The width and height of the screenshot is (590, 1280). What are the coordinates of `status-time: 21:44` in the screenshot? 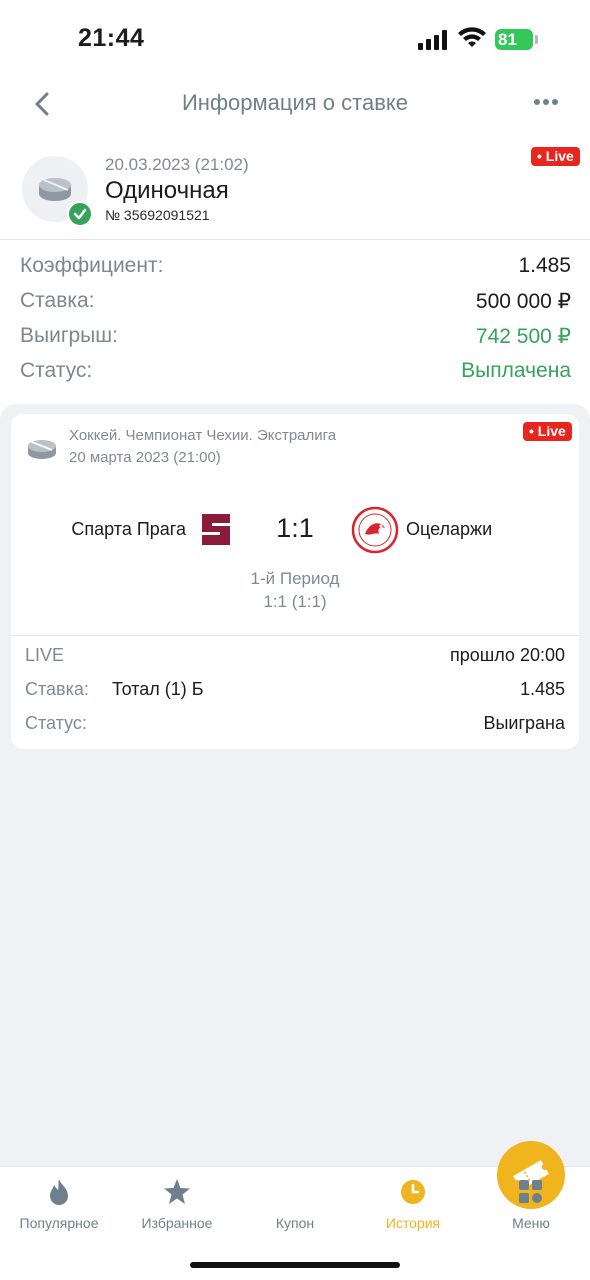 It's located at (111, 38).